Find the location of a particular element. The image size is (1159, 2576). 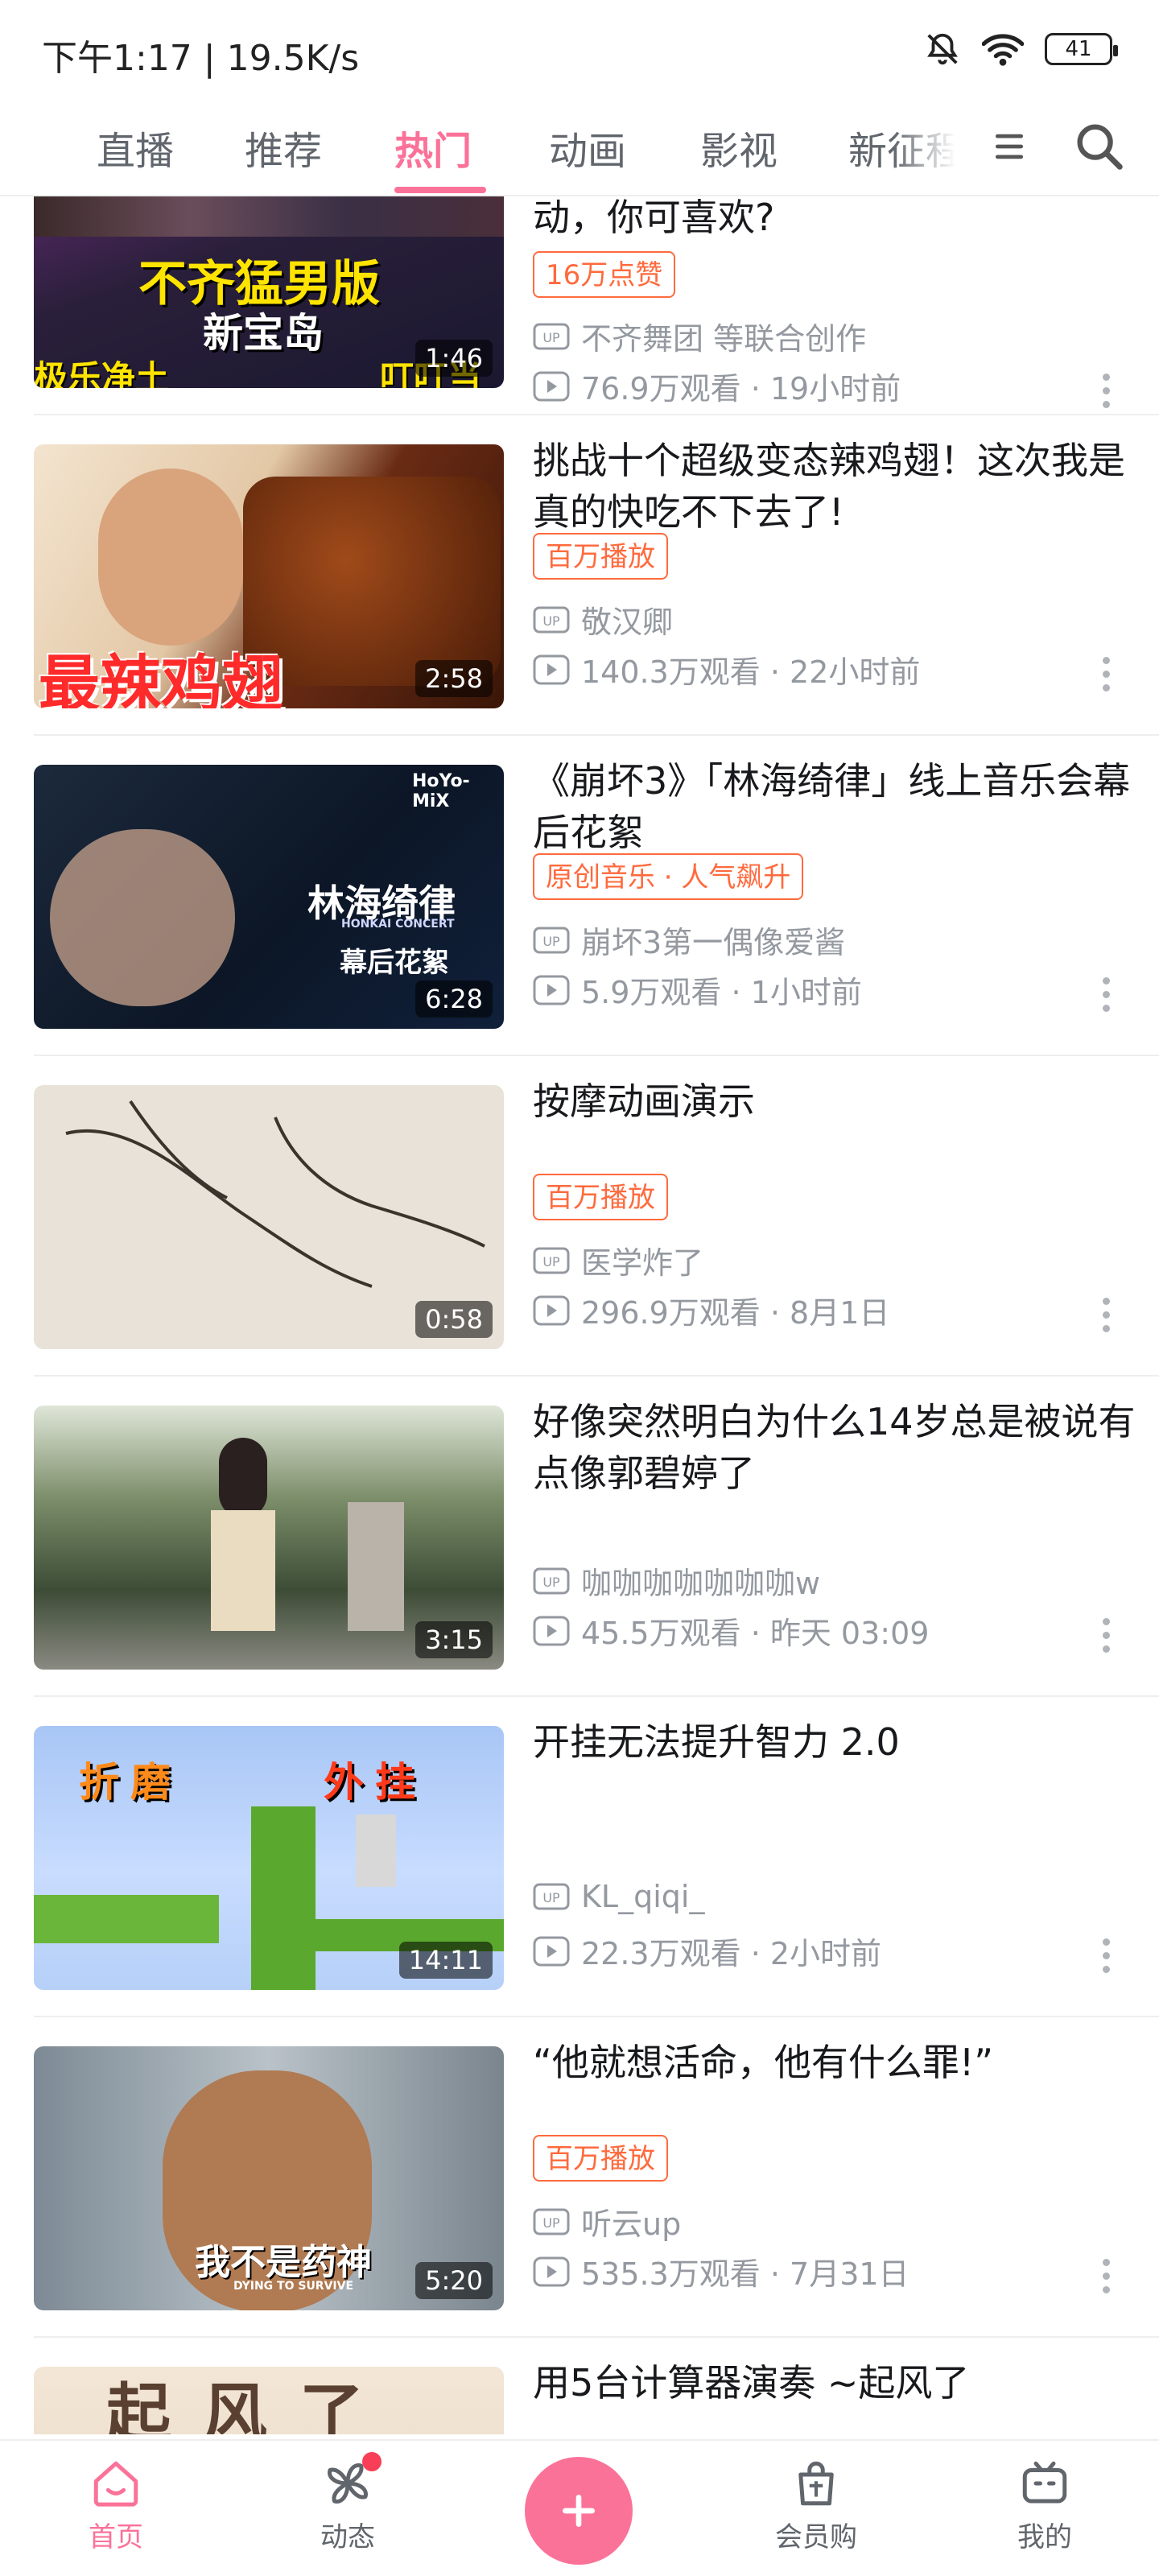

view-count-time: 22.3万观看 · 2小时前 is located at coordinates (731, 1953).